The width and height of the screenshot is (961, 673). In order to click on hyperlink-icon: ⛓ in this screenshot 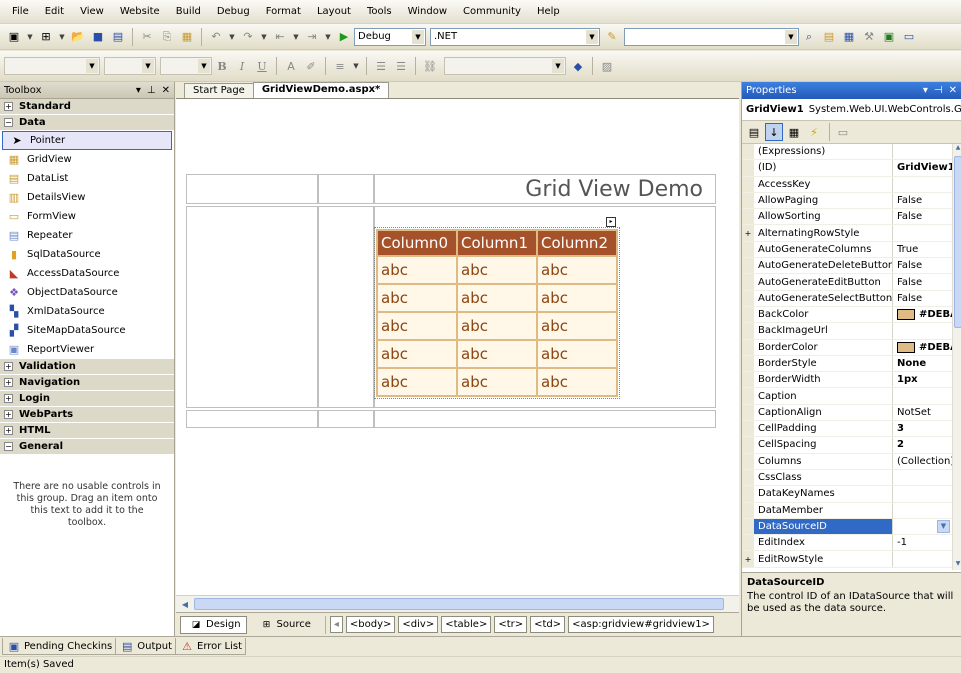, I will do `click(430, 66)`.